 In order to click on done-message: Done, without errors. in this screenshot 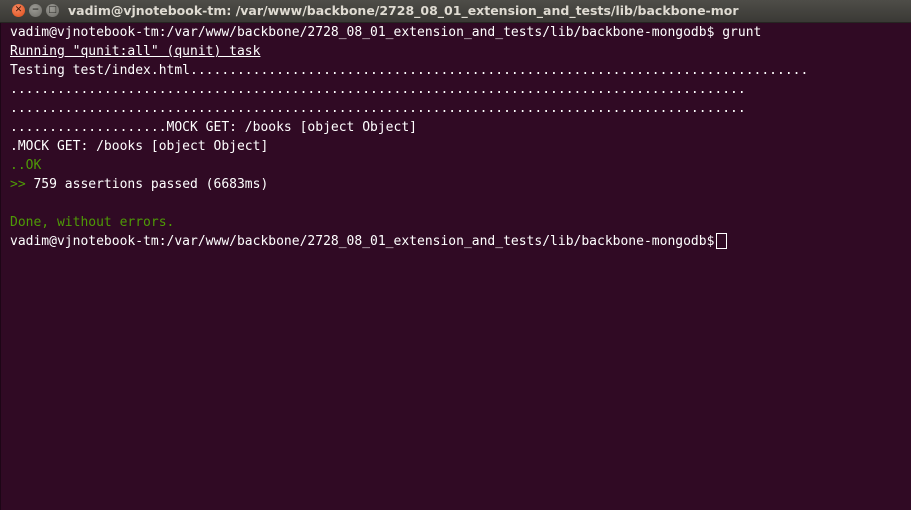, I will do `click(92, 222)`.